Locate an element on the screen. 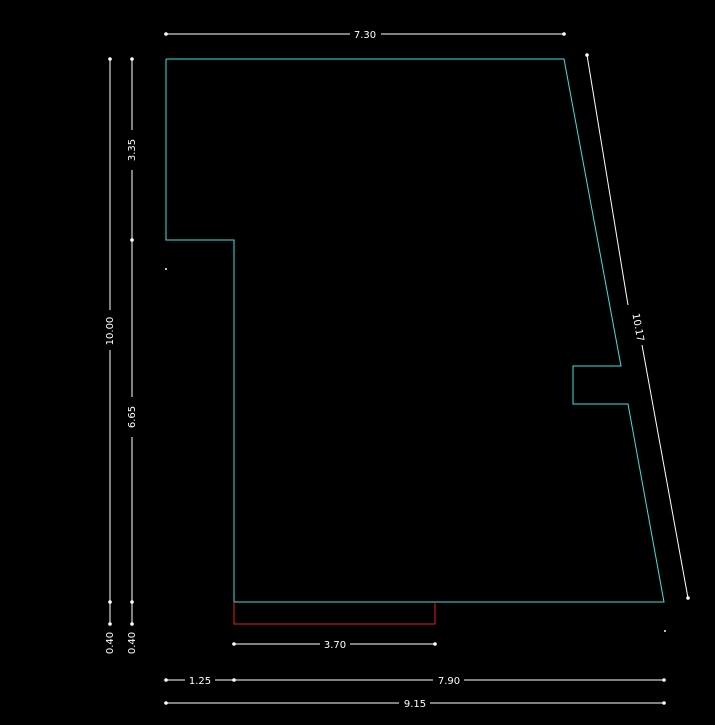 The width and height of the screenshot is (715, 725). dim-right-slope: 10.17 is located at coordinates (637, 326).